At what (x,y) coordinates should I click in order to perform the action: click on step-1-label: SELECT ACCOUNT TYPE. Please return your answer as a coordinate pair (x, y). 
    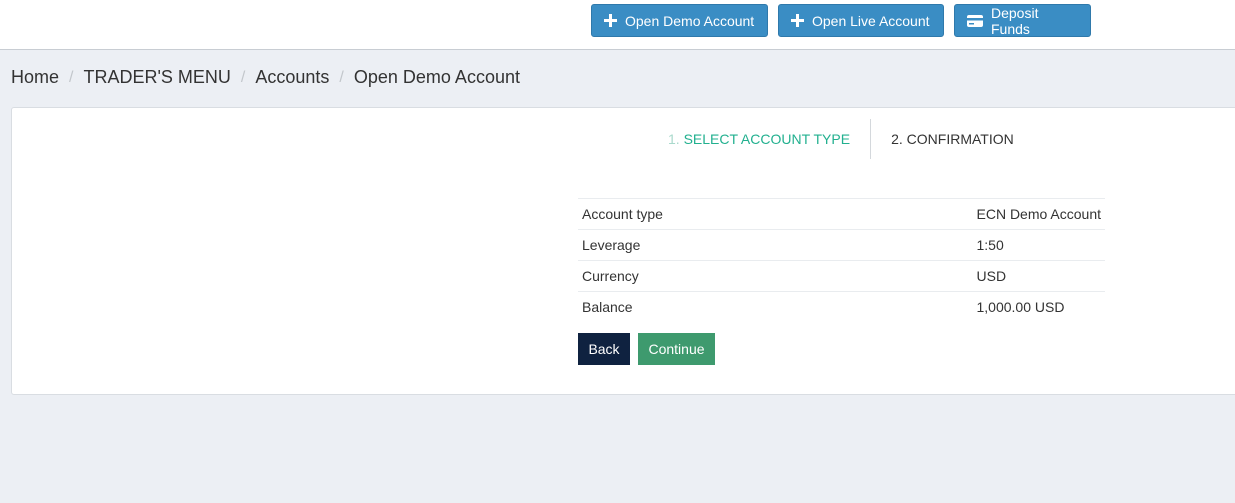
    Looking at the image, I should click on (767, 139).